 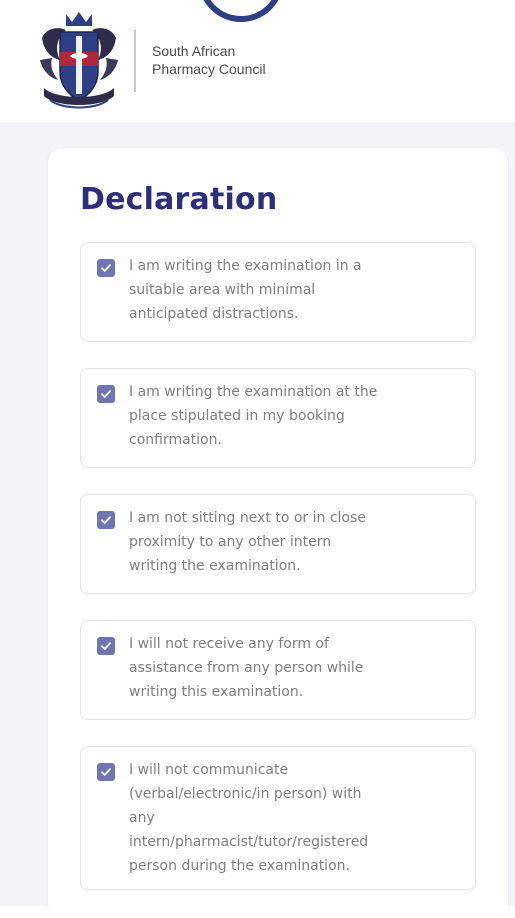 What do you see at coordinates (179, 199) in the screenshot?
I see `declaration-title: Declaration` at bounding box center [179, 199].